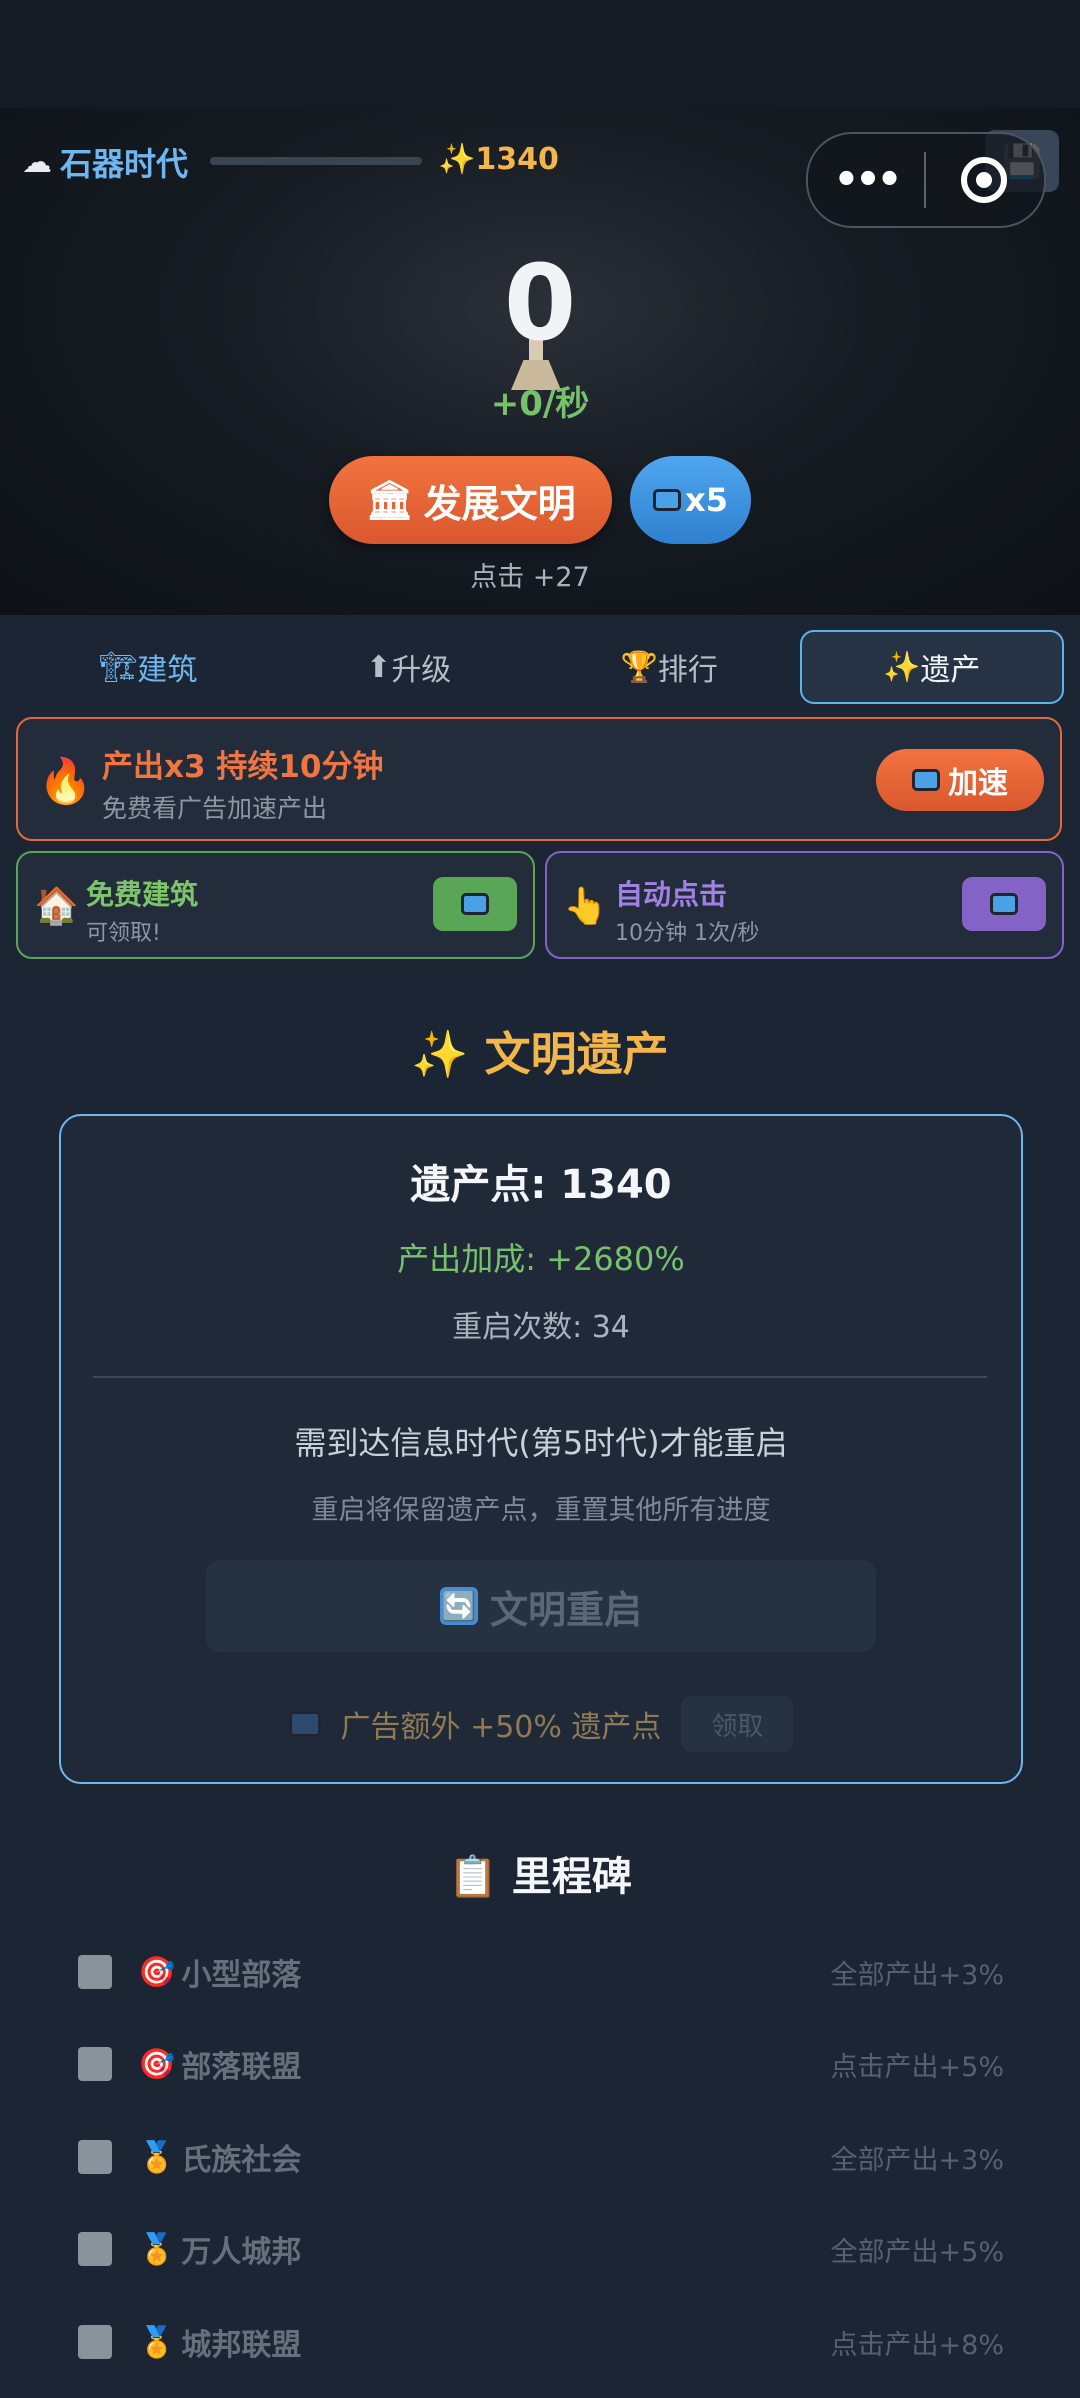 The height and width of the screenshot is (2398, 1080). I want to click on legacy-points-text: 遗产点: 1340, so click(541, 1185).